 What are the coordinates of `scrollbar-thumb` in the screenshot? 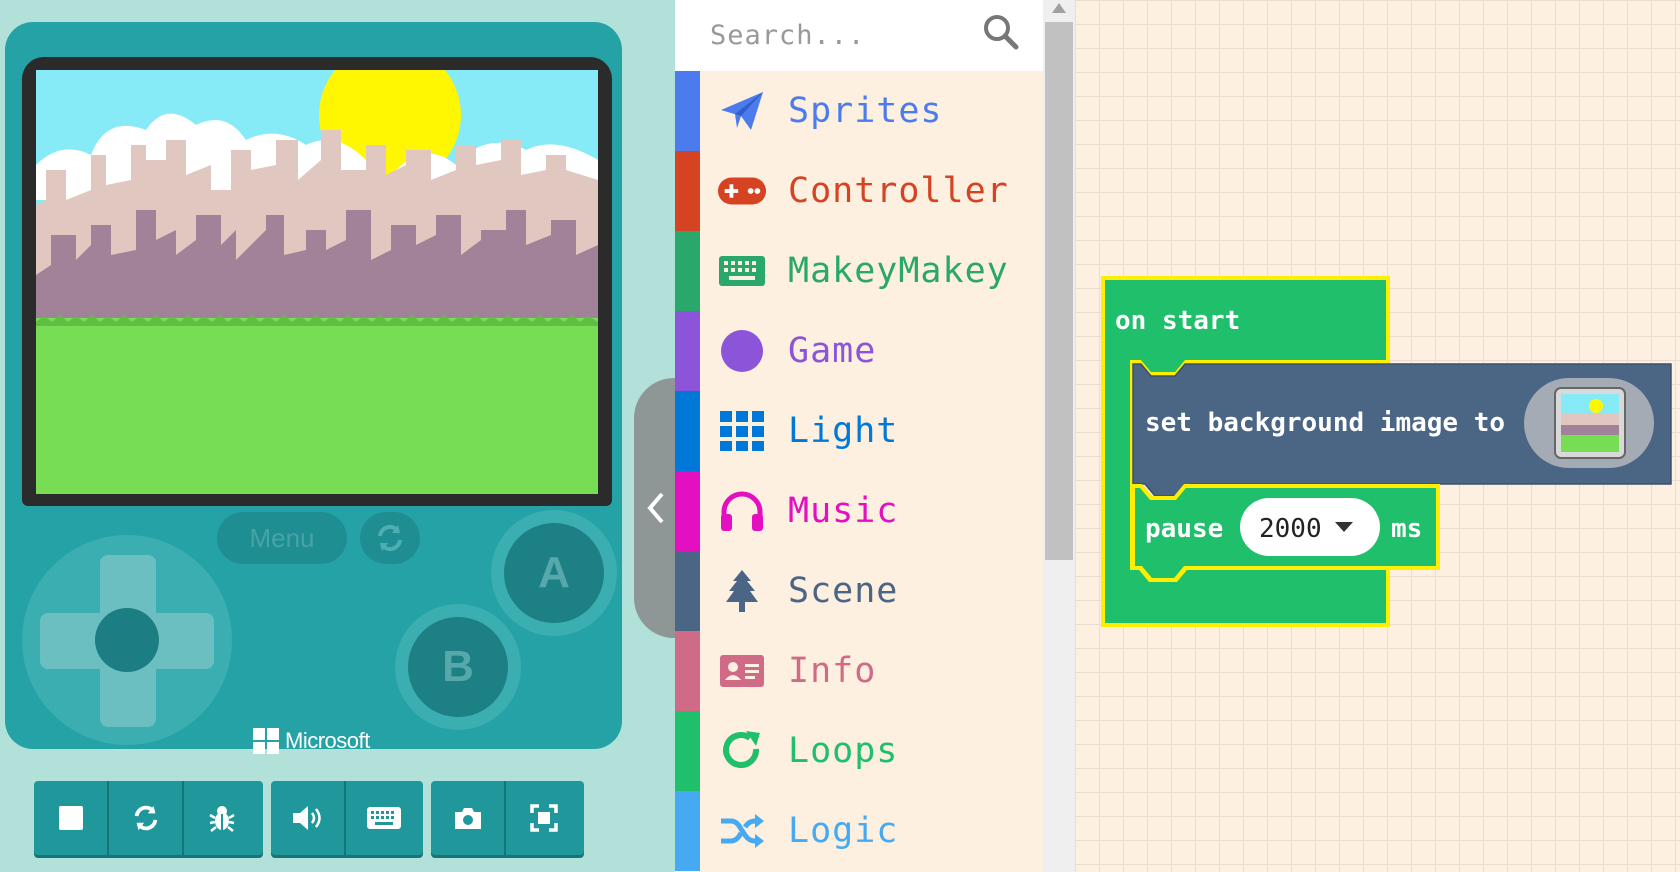 It's located at (1059, 291).